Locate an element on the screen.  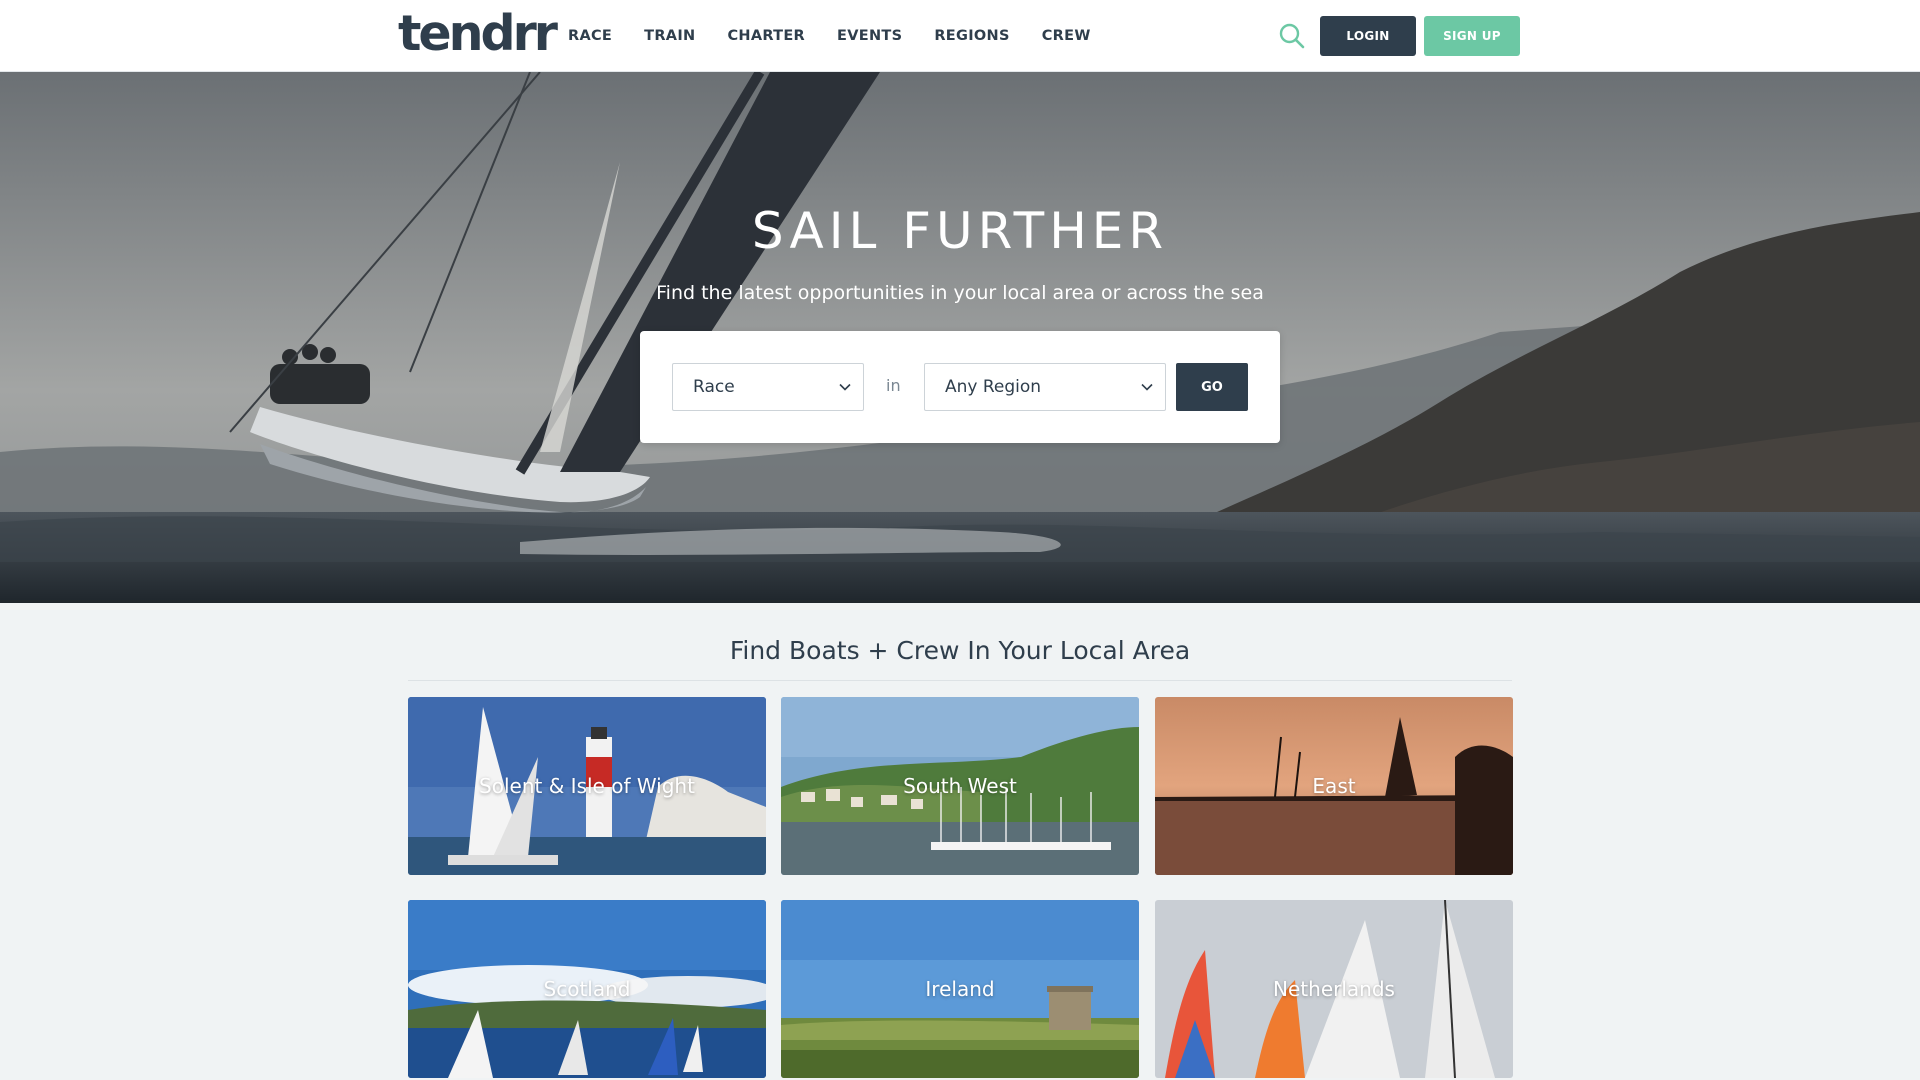
region-tile-netherlands: Netherlands is located at coordinates (1334, 989).